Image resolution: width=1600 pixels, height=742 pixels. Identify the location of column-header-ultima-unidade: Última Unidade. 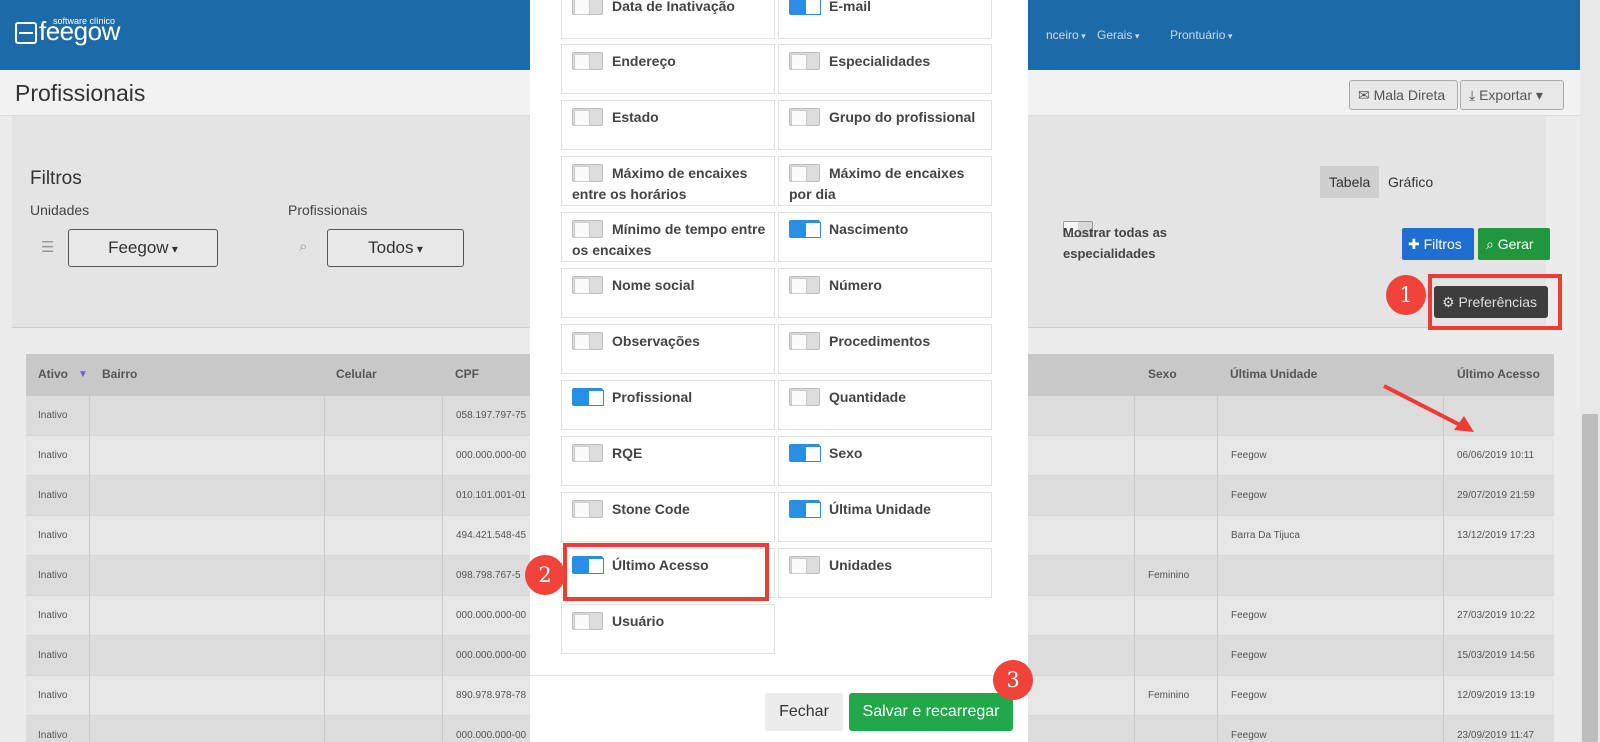
(1273, 374).